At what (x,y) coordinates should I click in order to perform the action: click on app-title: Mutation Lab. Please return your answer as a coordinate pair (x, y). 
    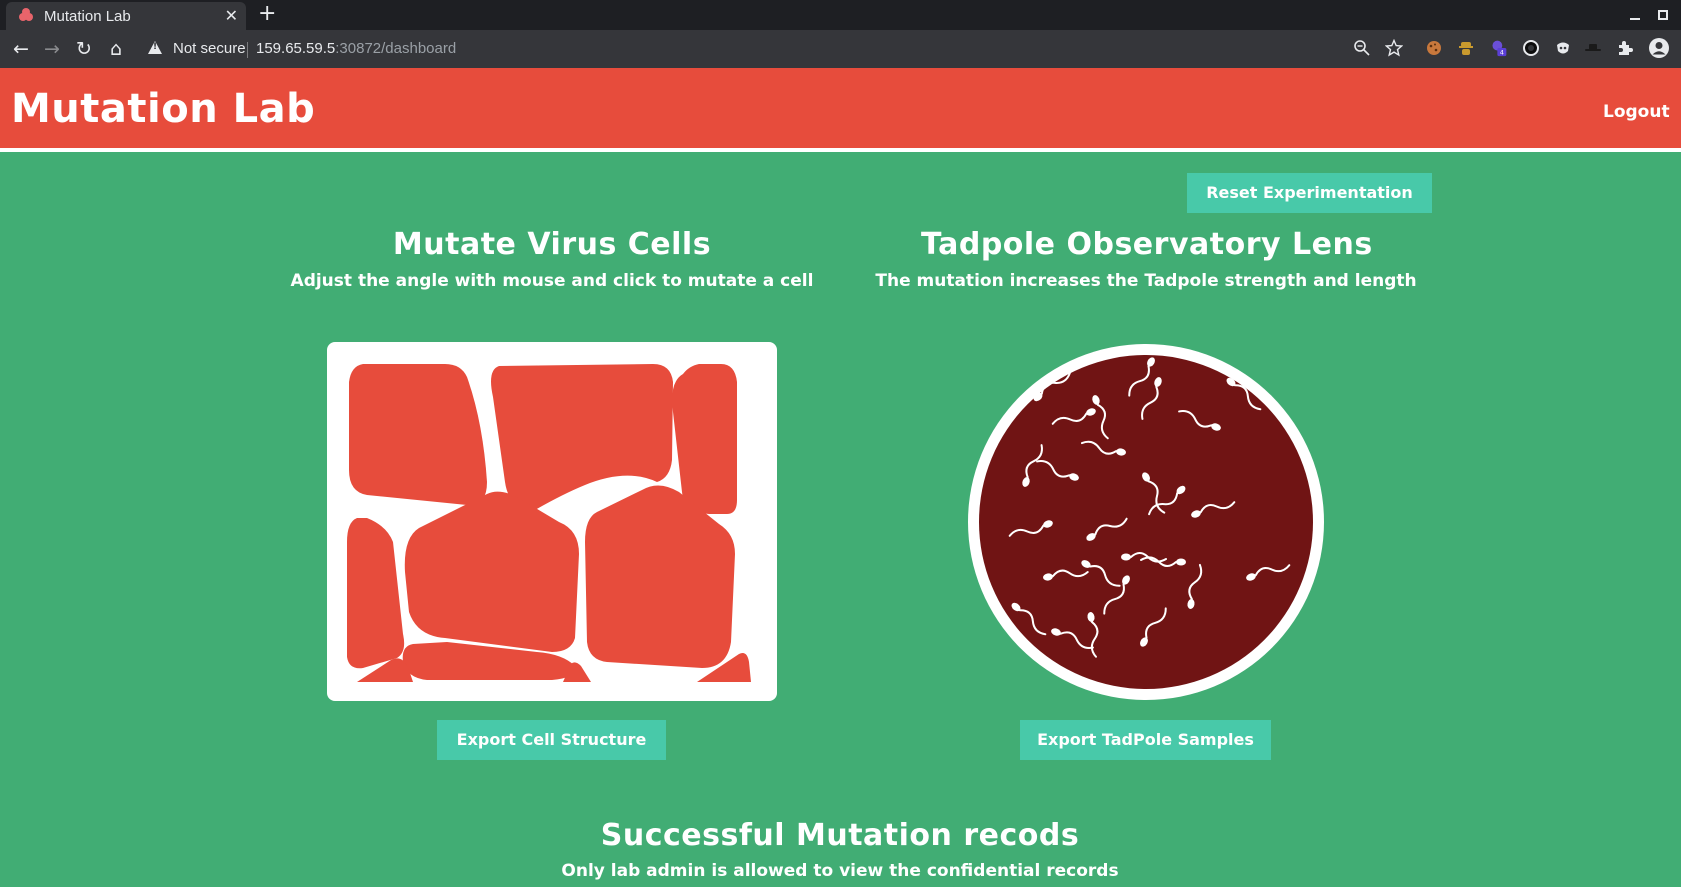
    Looking at the image, I should click on (163, 109).